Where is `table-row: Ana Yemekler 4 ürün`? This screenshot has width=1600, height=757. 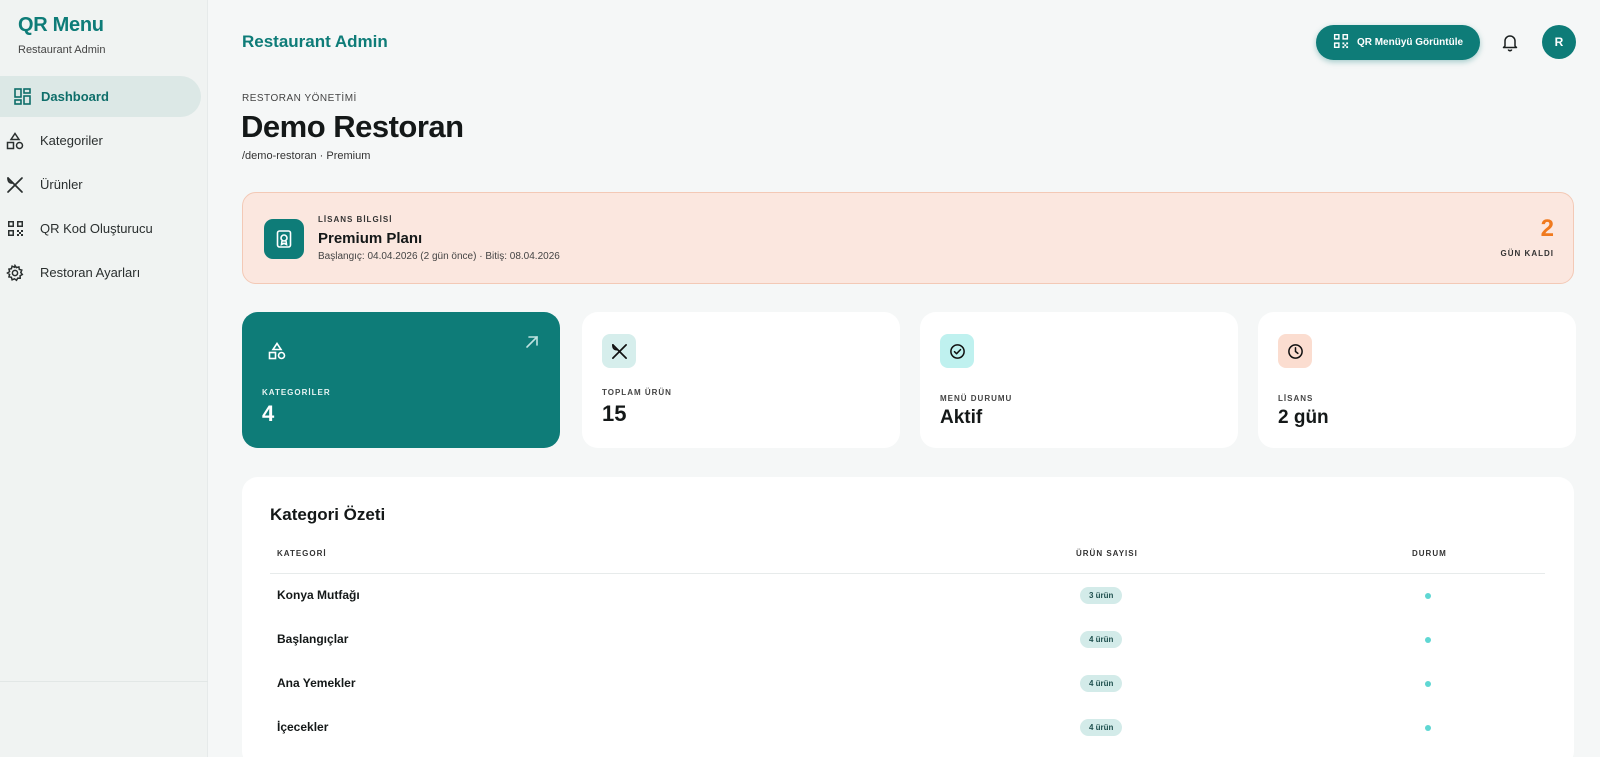
table-row: Ana Yemekler 4 ürün is located at coordinates (907, 685).